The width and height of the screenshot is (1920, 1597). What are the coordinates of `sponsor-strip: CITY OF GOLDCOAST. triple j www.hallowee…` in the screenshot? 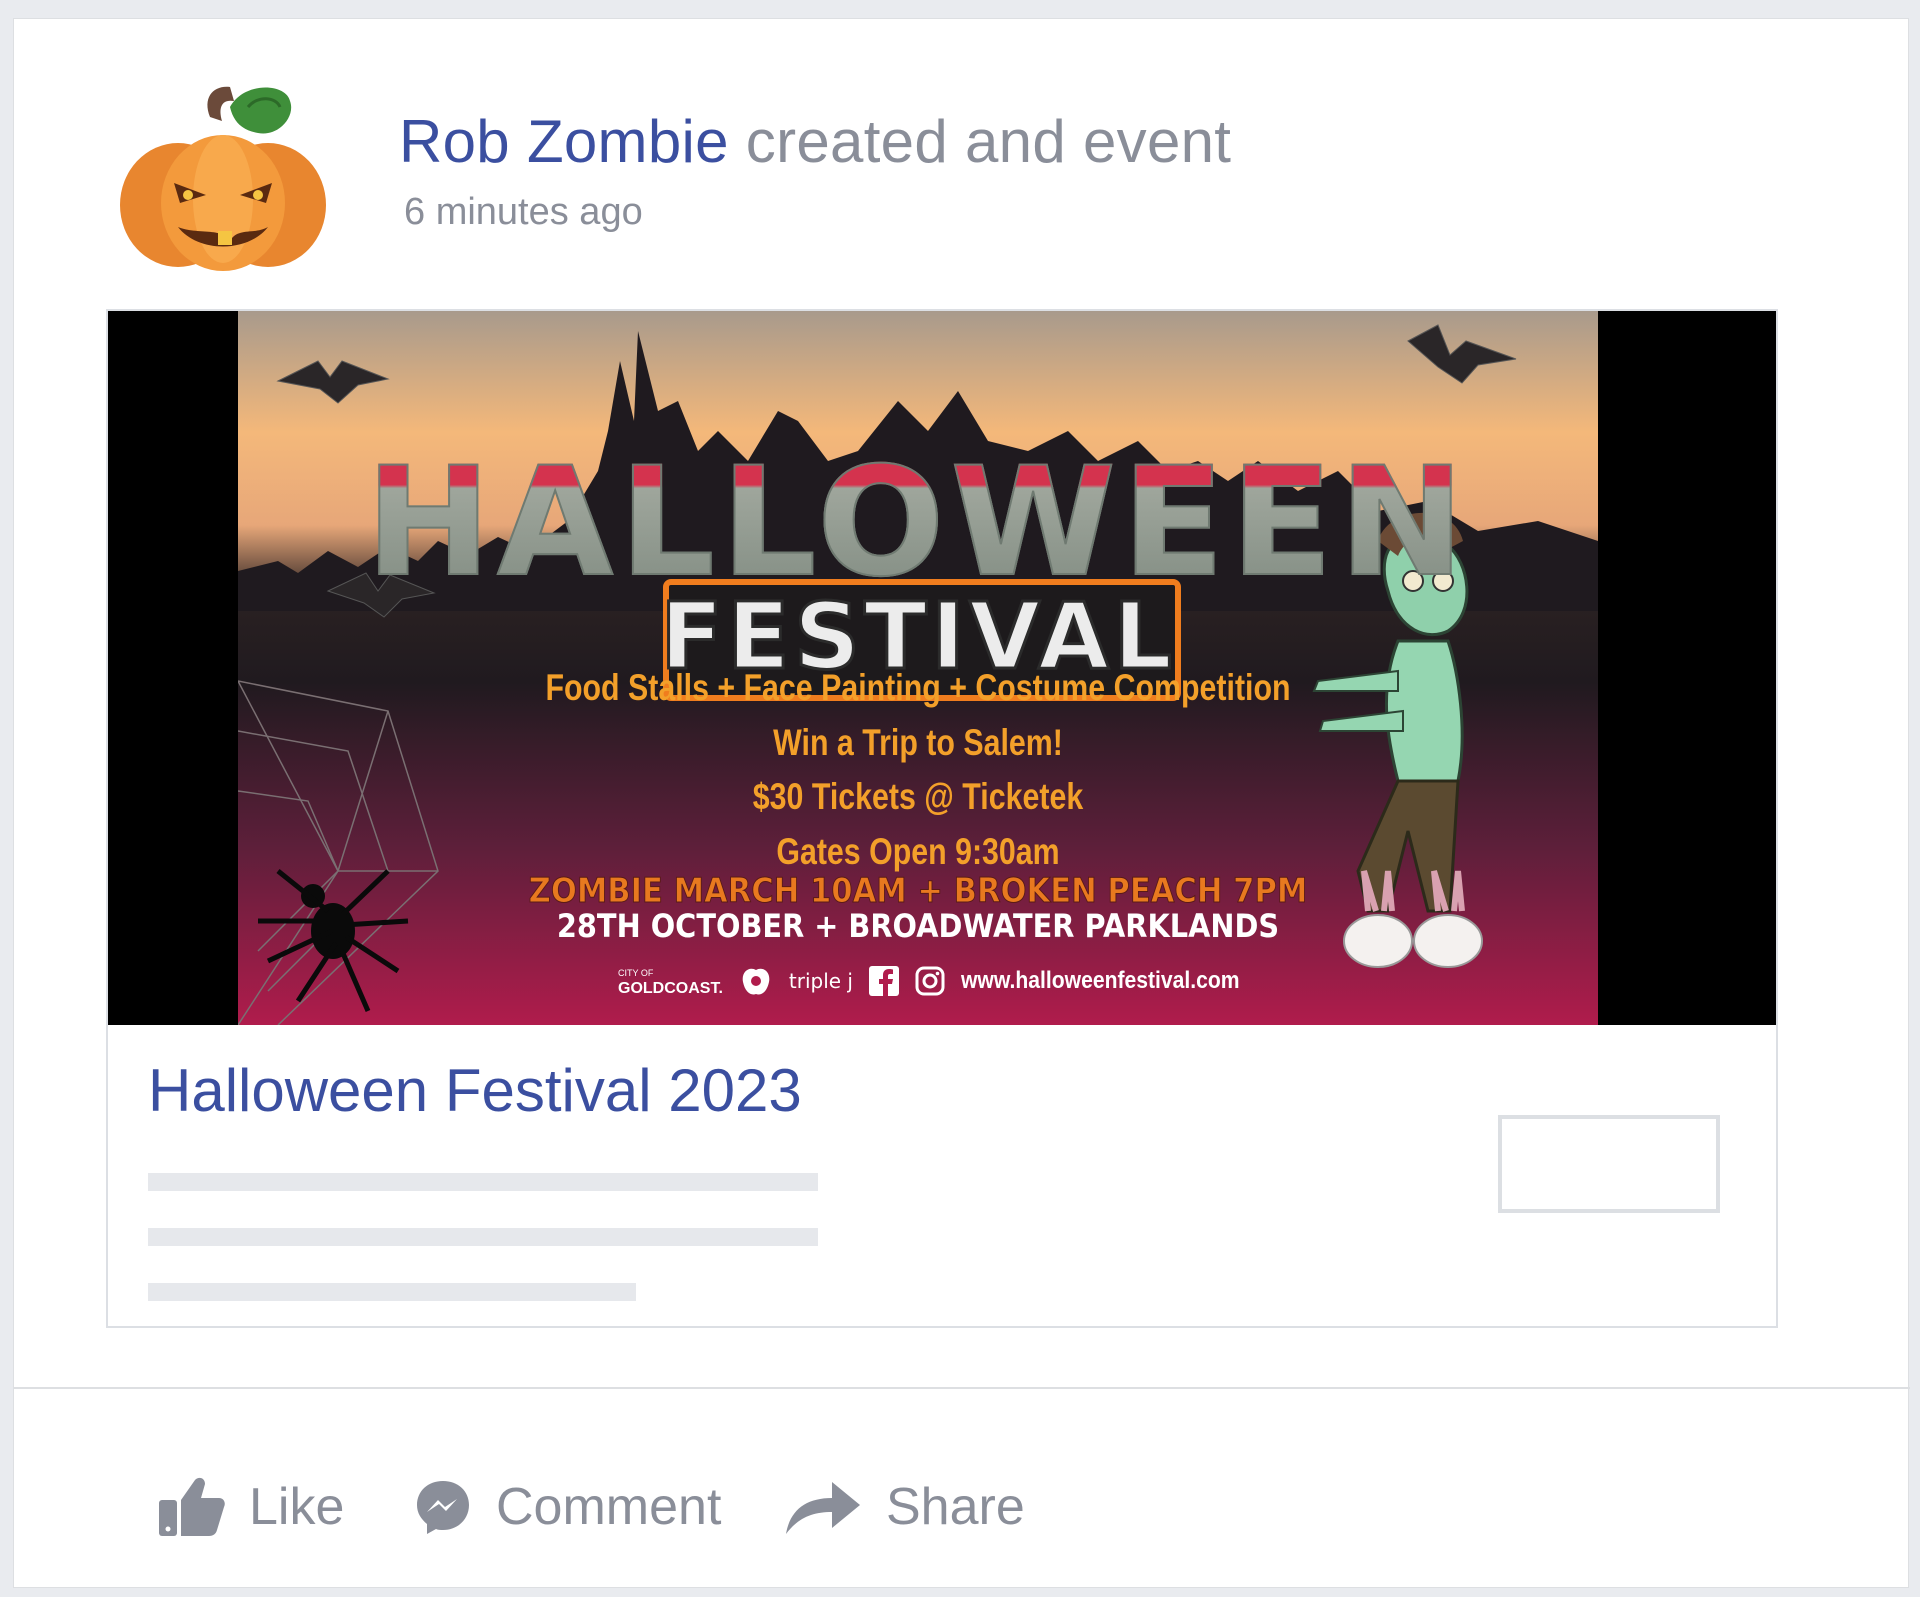 It's located at (958, 981).